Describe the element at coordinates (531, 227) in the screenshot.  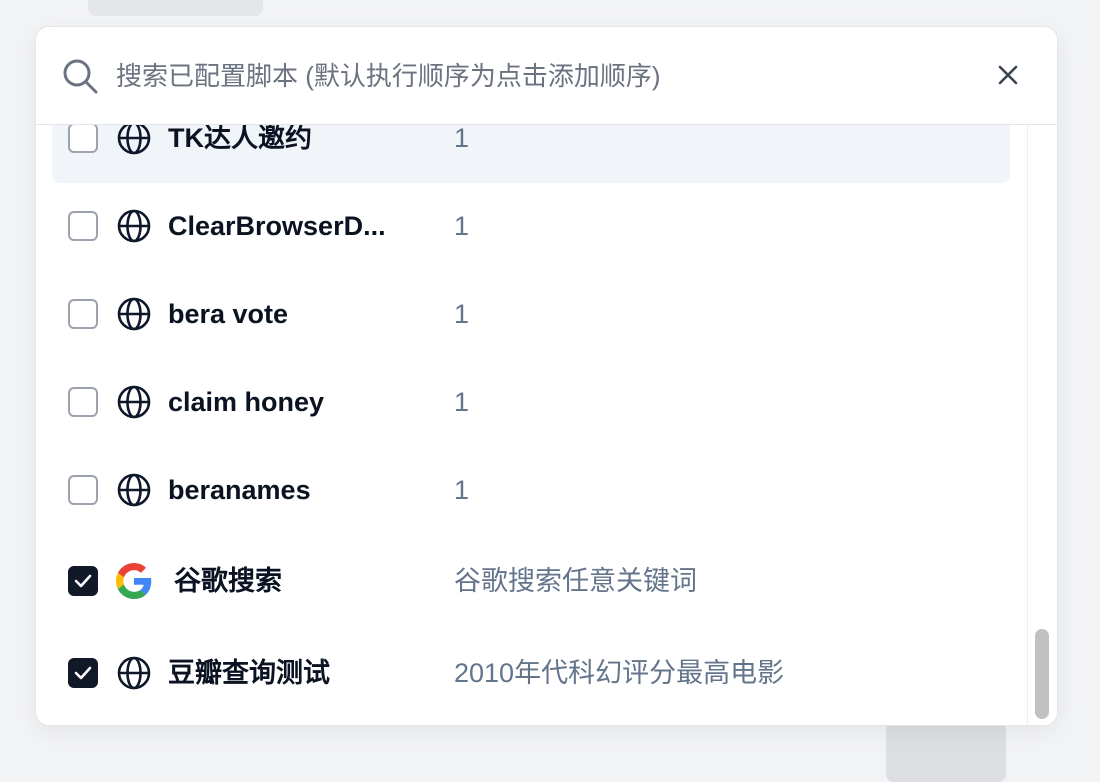
I see `list-item: ClearBrowserD... 1` at that location.